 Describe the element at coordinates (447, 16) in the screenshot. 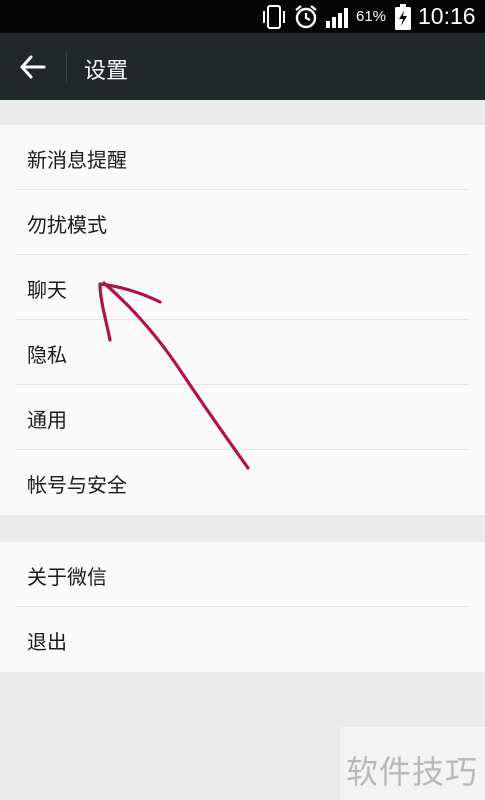

I see `clock-time: 10:16` at that location.